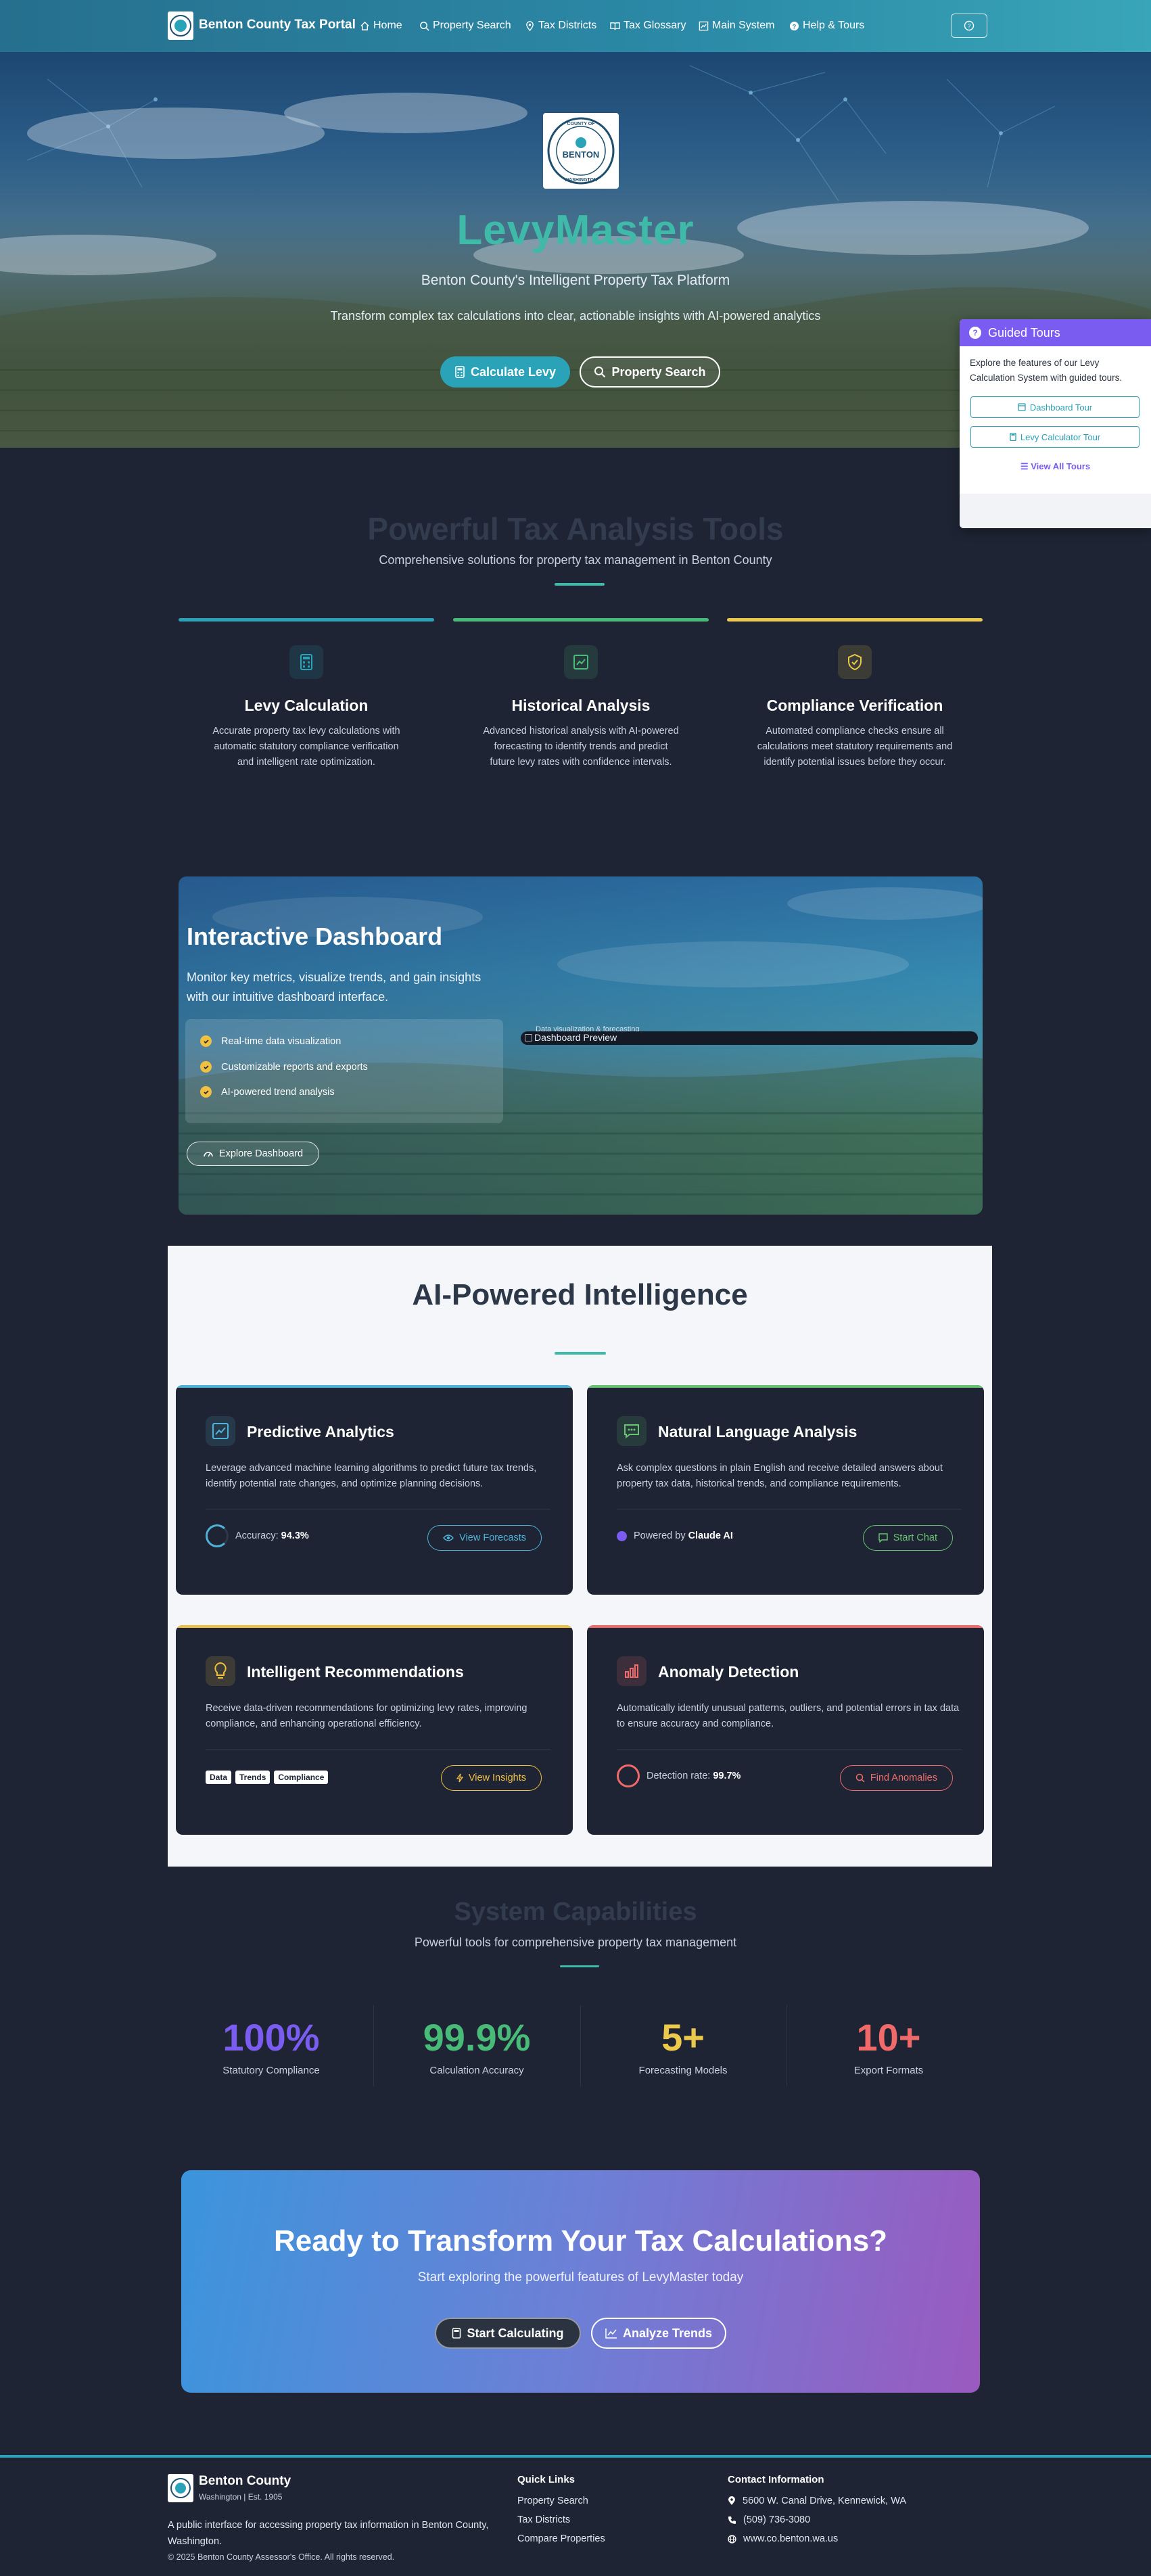 The height and width of the screenshot is (2576, 1151). What do you see at coordinates (295, 1535) in the screenshot?
I see `metric-value: 94.3%` at bounding box center [295, 1535].